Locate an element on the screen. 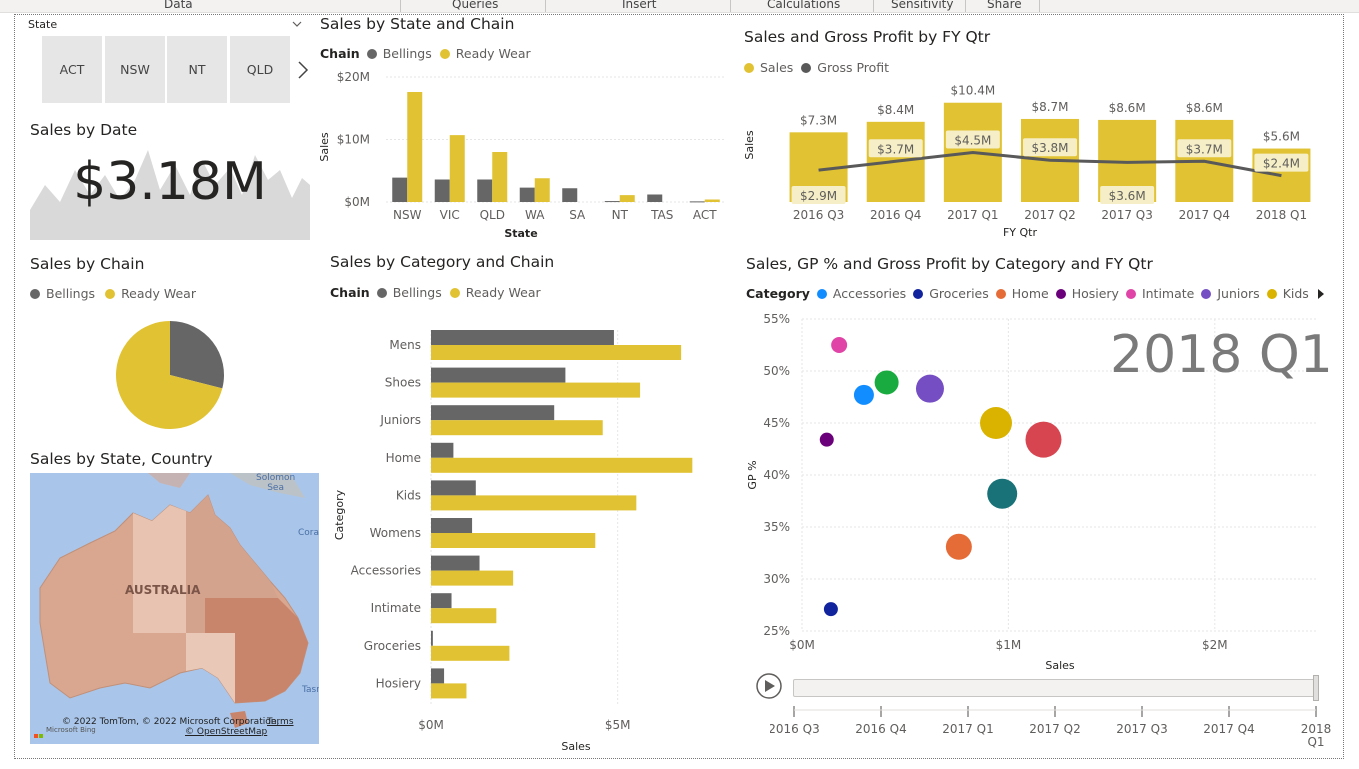 Image resolution: width=1359 pixels, height=769 pixels. slicer-item-qld: QLD is located at coordinates (260, 69).